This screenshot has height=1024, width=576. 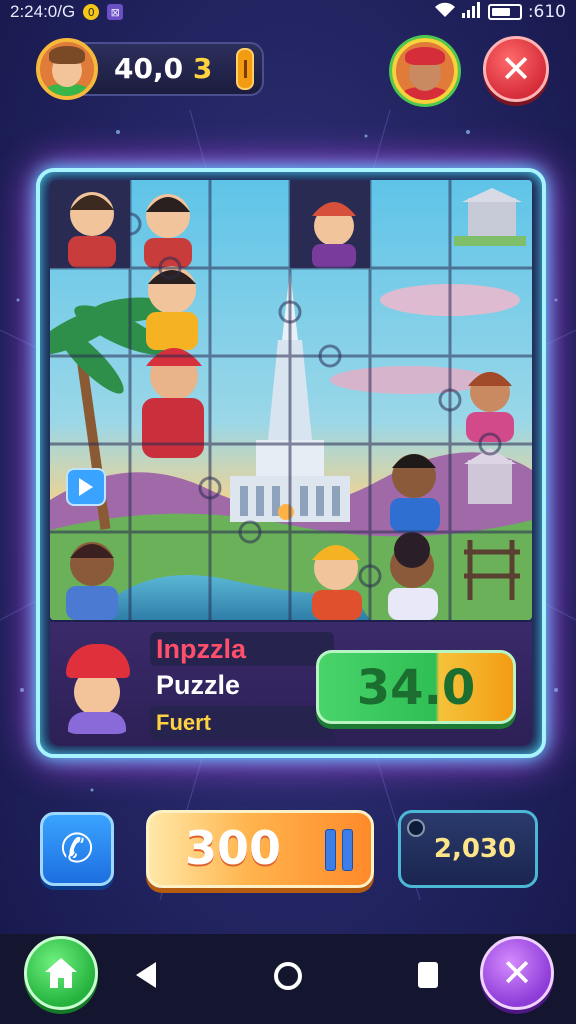 What do you see at coordinates (233, 848) in the screenshot?
I see `timer-value: 300` at bounding box center [233, 848].